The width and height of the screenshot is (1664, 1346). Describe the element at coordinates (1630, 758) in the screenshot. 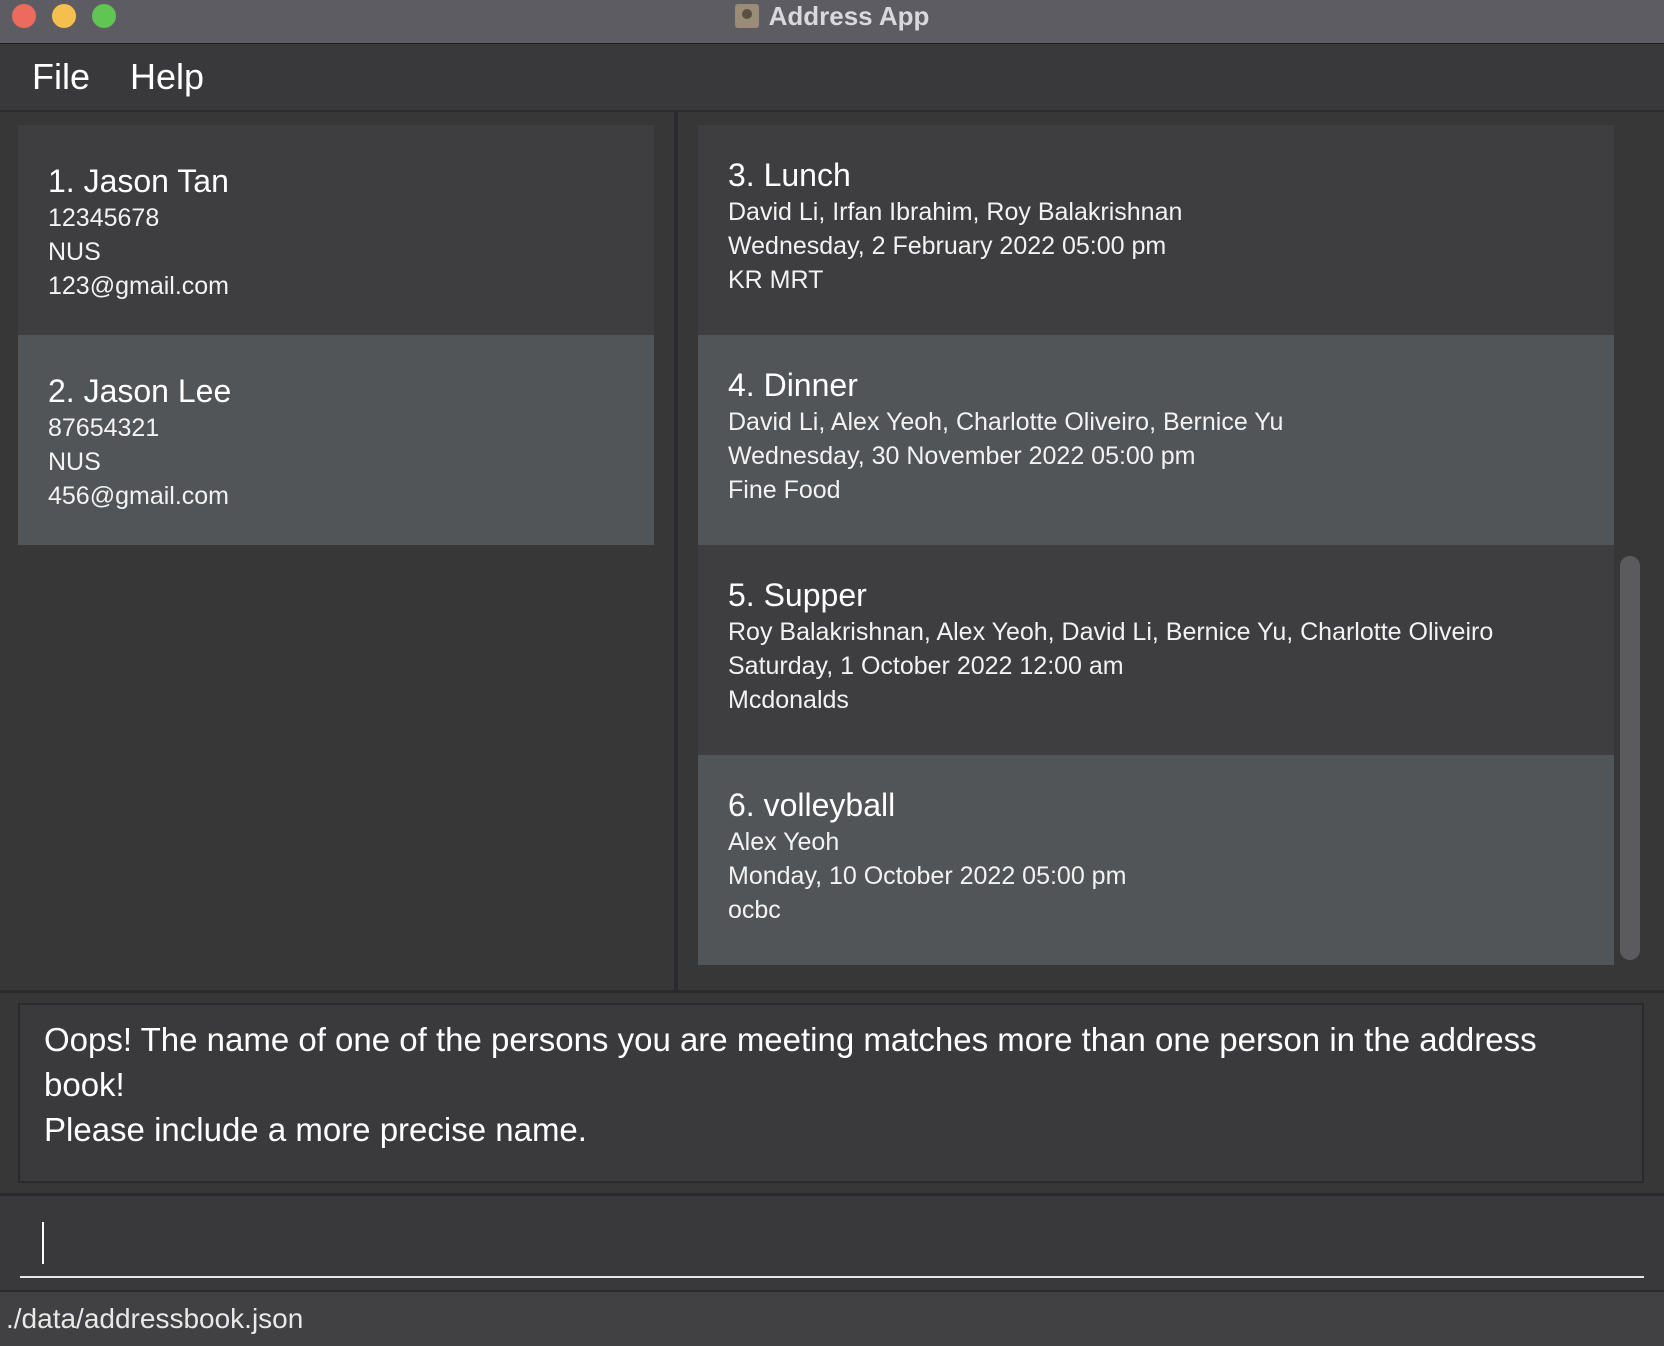

I see `event-list-scrollbar` at that location.